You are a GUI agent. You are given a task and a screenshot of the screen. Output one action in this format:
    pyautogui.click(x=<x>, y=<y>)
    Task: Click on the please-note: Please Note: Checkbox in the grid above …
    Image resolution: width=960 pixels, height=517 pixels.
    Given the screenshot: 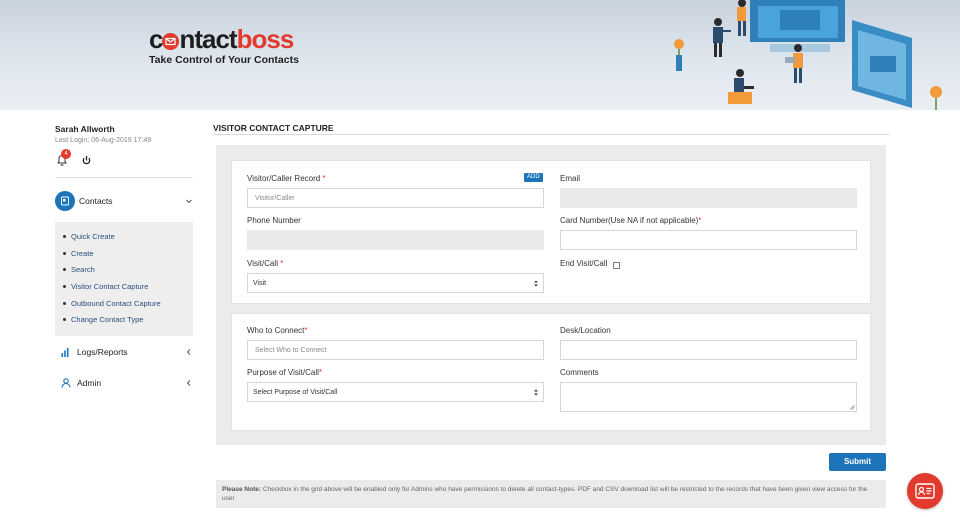 What is the action you would take?
    pyautogui.click(x=551, y=494)
    